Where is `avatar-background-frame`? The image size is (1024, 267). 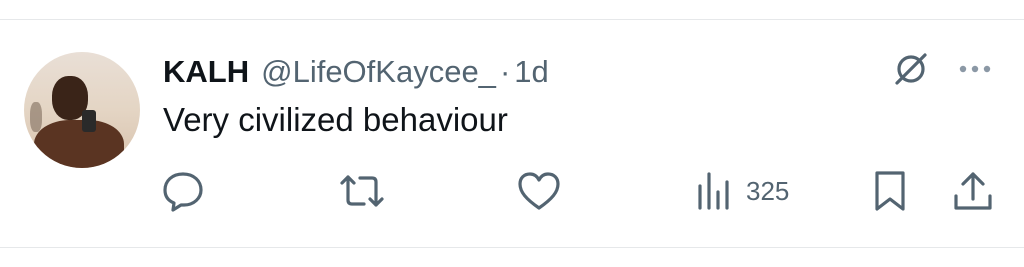
avatar-background-frame is located at coordinates (36, 117).